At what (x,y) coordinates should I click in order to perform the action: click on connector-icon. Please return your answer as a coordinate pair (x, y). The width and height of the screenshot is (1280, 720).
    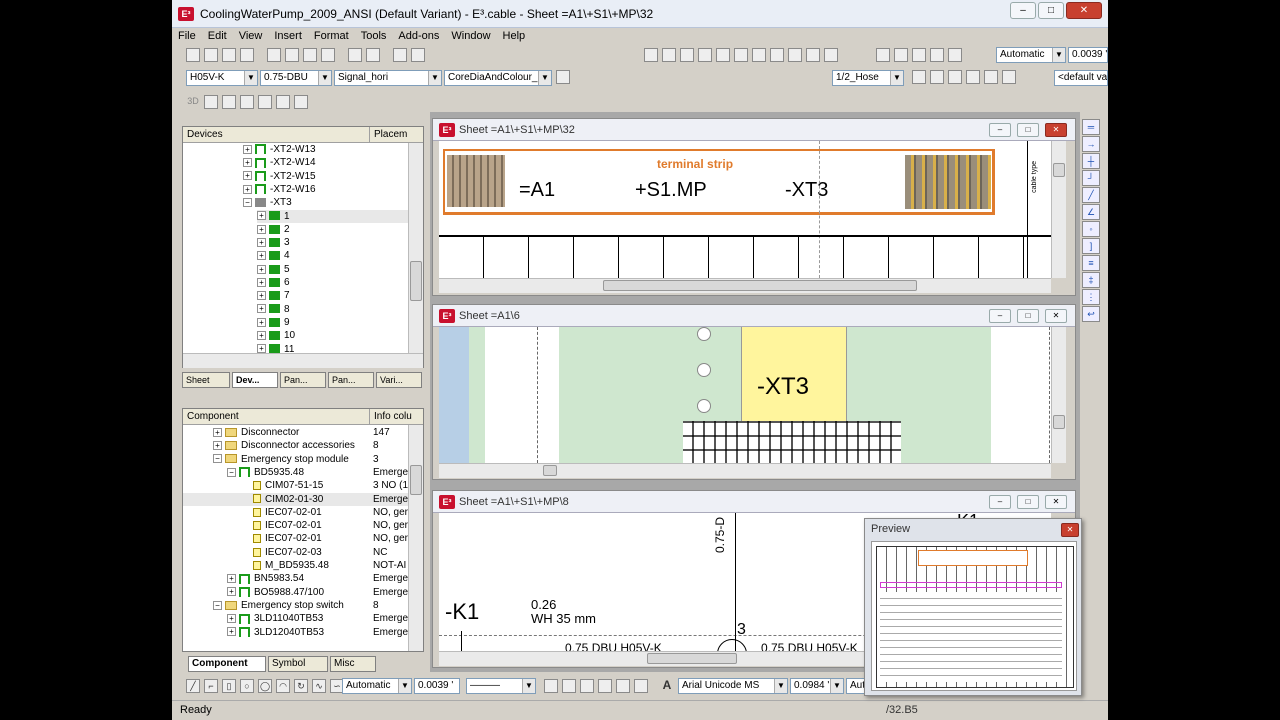
    Looking at the image, I should click on (919, 55).